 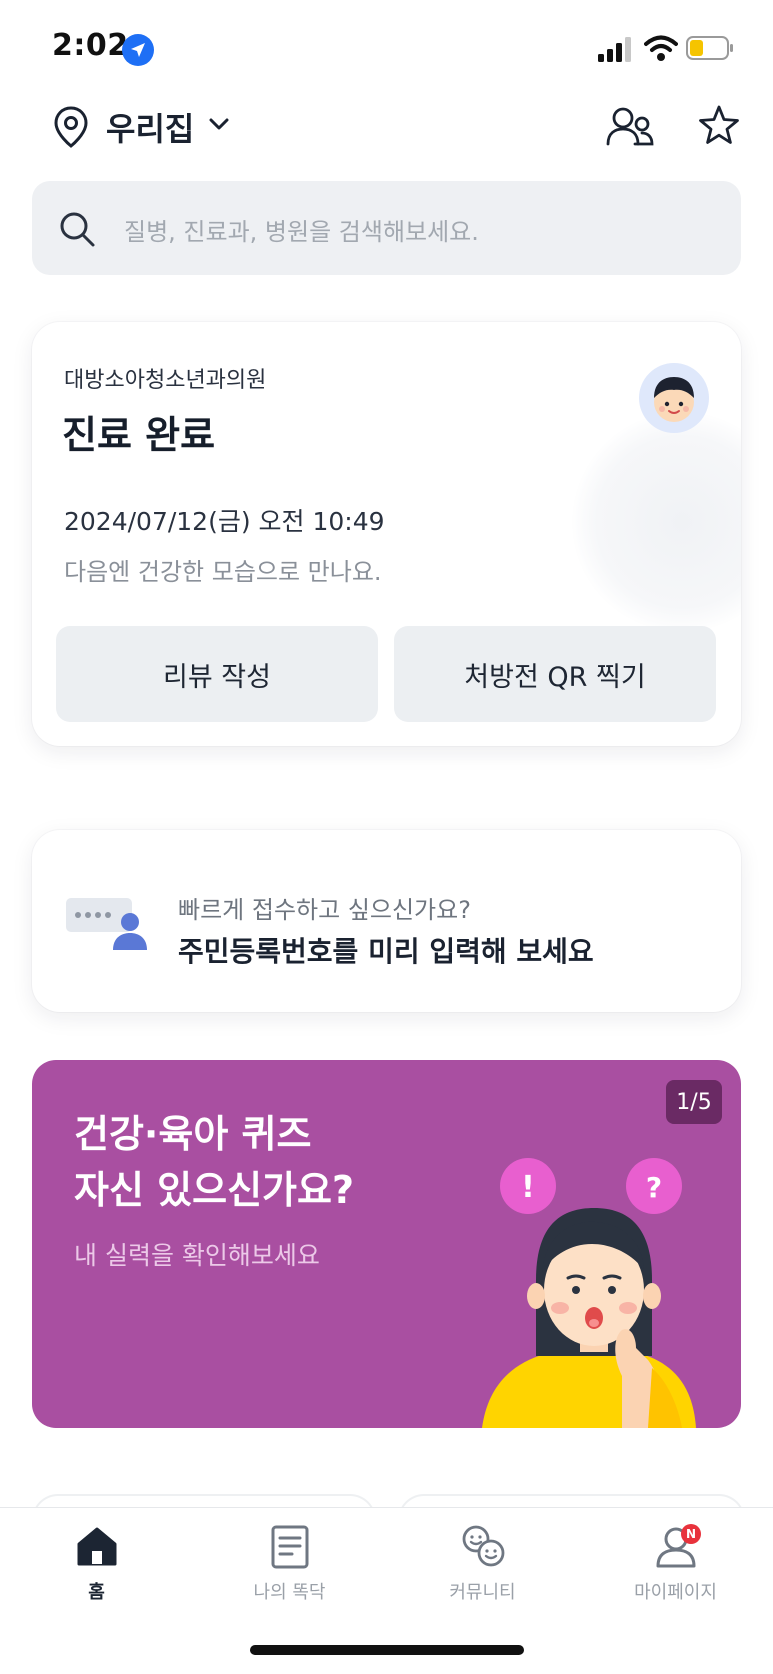 What do you see at coordinates (197, 1255) in the screenshot?
I see `banner-subtitle: 내 실력을 확인해보세요` at bounding box center [197, 1255].